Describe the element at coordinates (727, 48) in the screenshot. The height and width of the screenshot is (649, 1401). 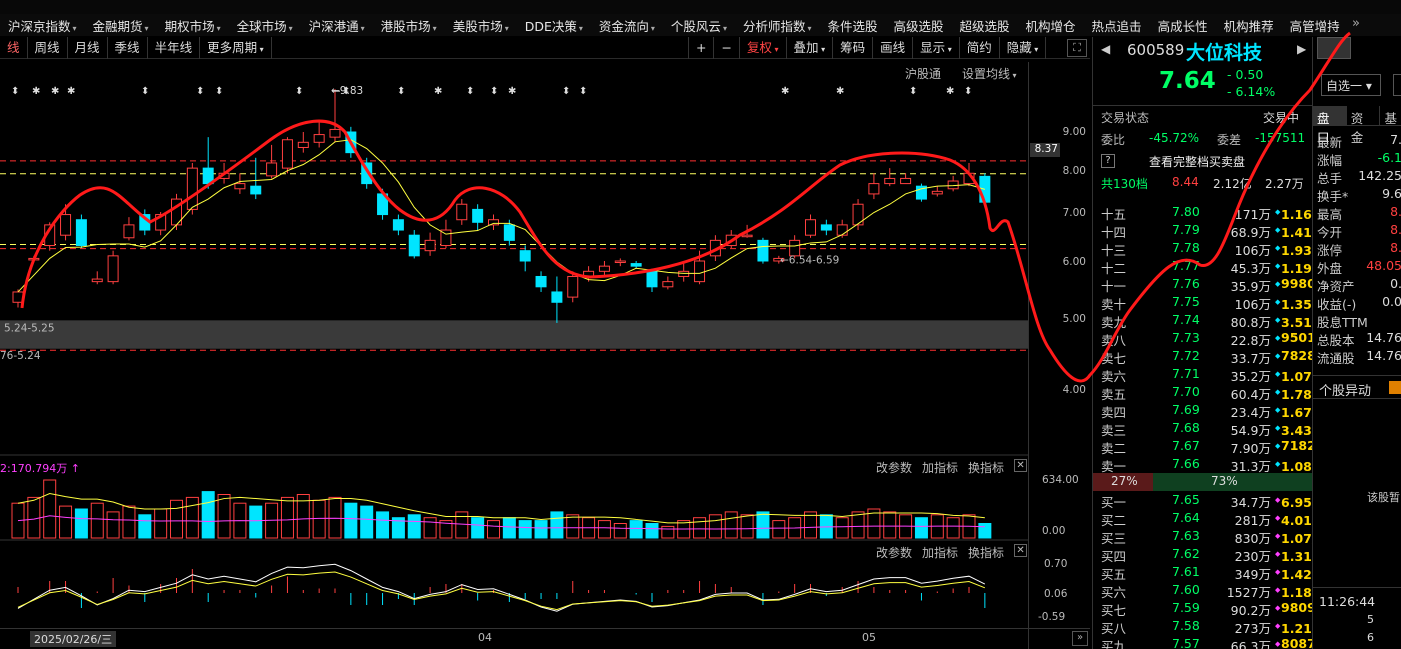
I see `chart-tool-button: −` at that location.